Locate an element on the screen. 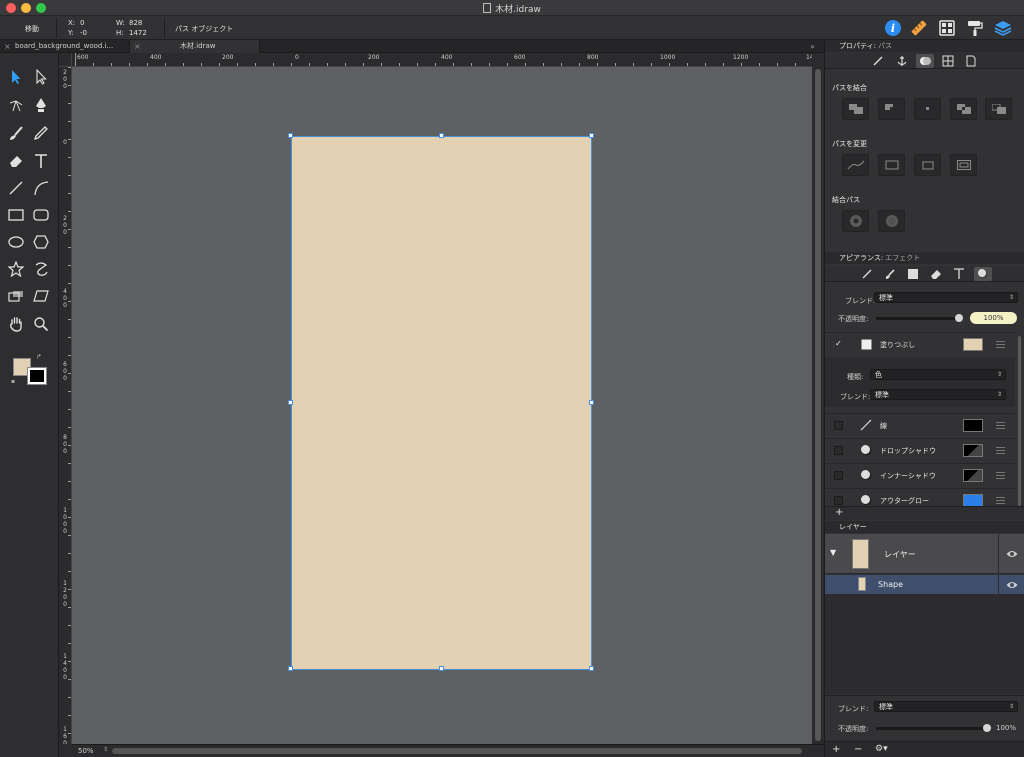  x-value: 0 is located at coordinates (82, 23).